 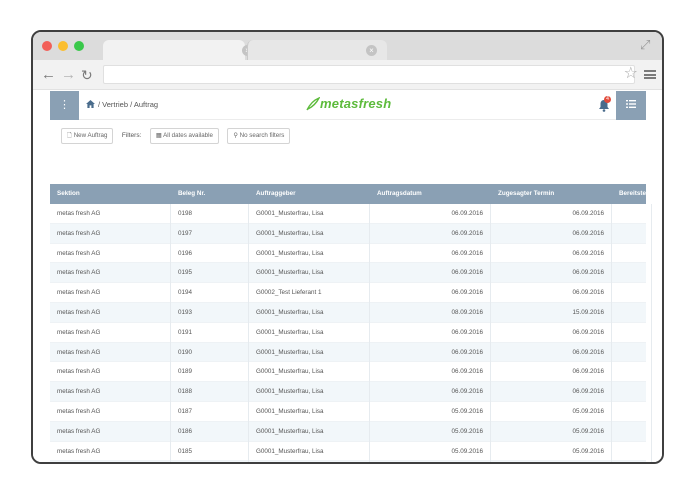 What do you see at coordinates (210, 411) in the screenshot?
I see `cell-beleg-nr: 0187` at bounding box center [210, 411].